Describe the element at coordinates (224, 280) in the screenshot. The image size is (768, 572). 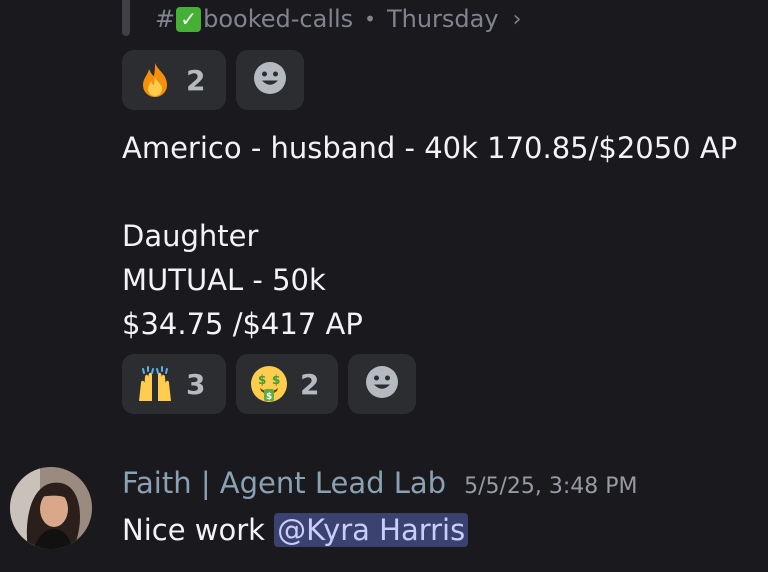
I see `message-line: MUTUAL - 50k` at that location.